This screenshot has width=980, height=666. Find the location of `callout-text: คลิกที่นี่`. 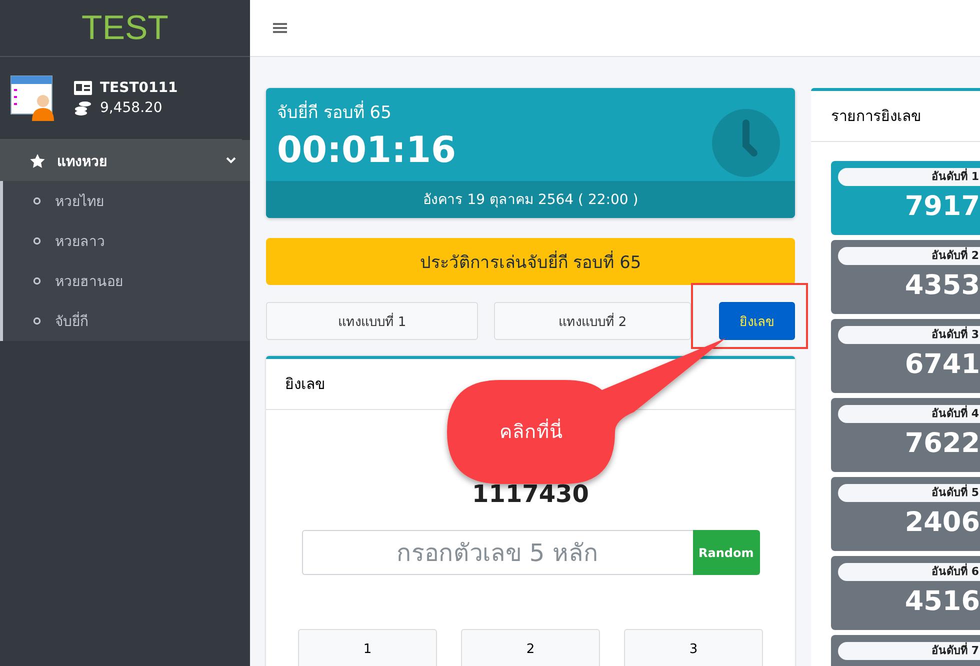

callout-text: คลิกที่นี่ is located at coordinates (531, 431).